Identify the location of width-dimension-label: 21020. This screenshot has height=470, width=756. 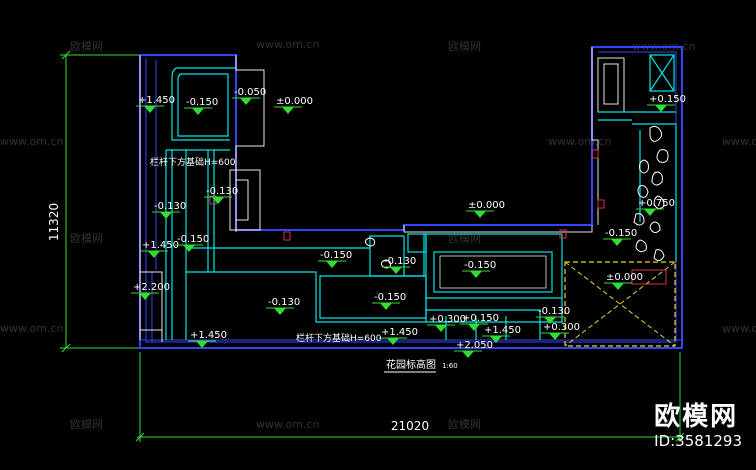
(410, 426).